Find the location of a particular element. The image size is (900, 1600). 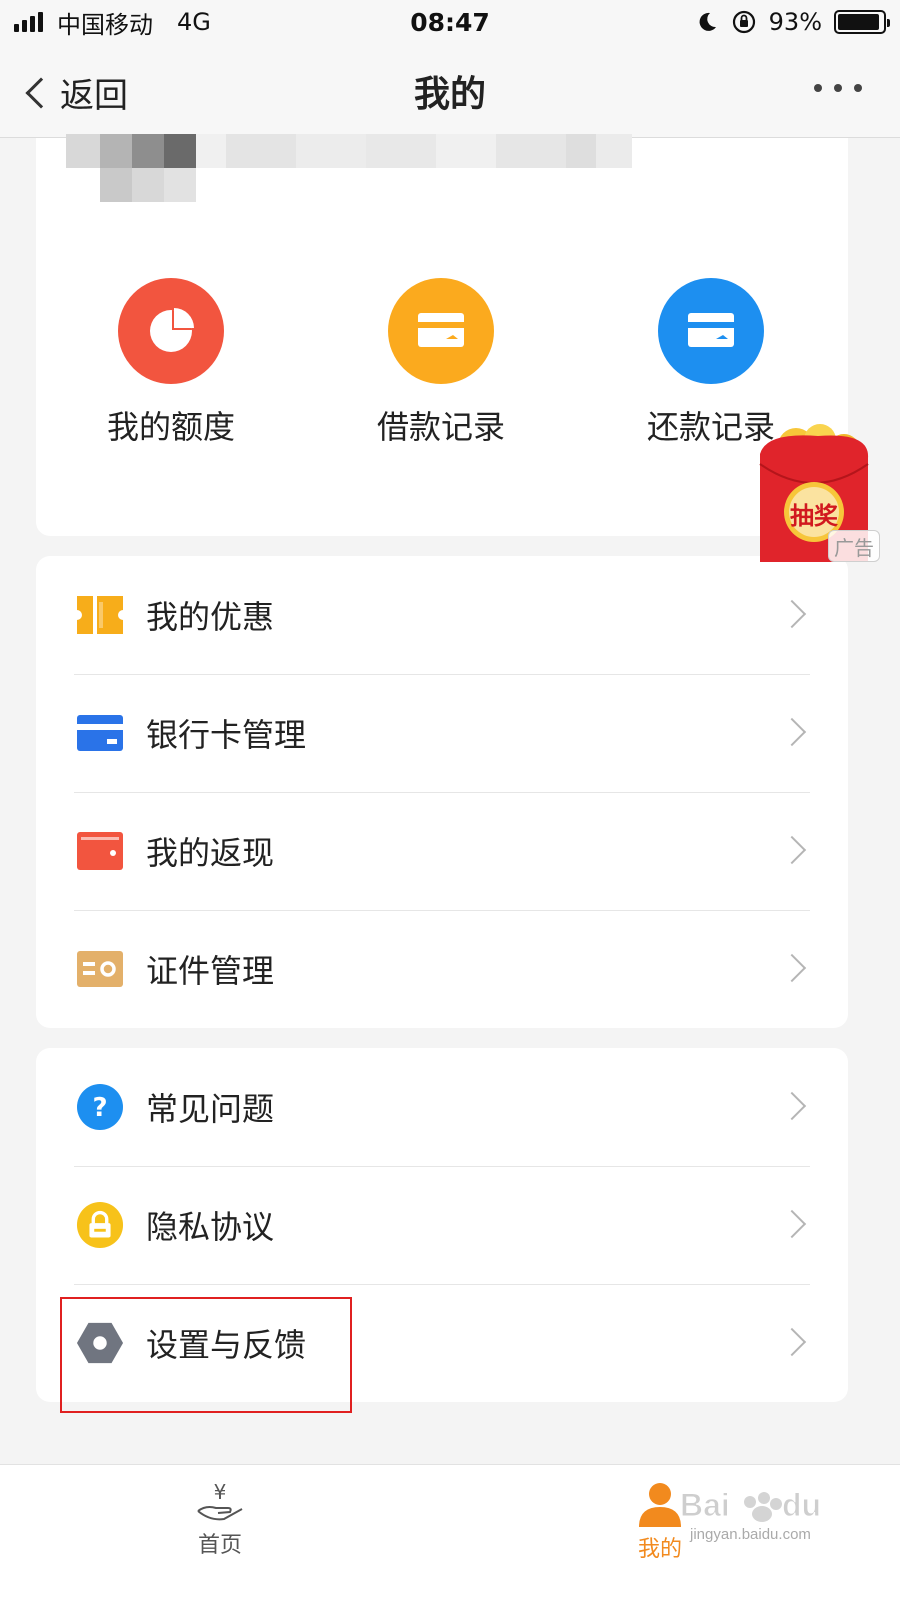

quick-actions: 我的额度 借款记录 还款记录 is located at coordinates (442, 363).